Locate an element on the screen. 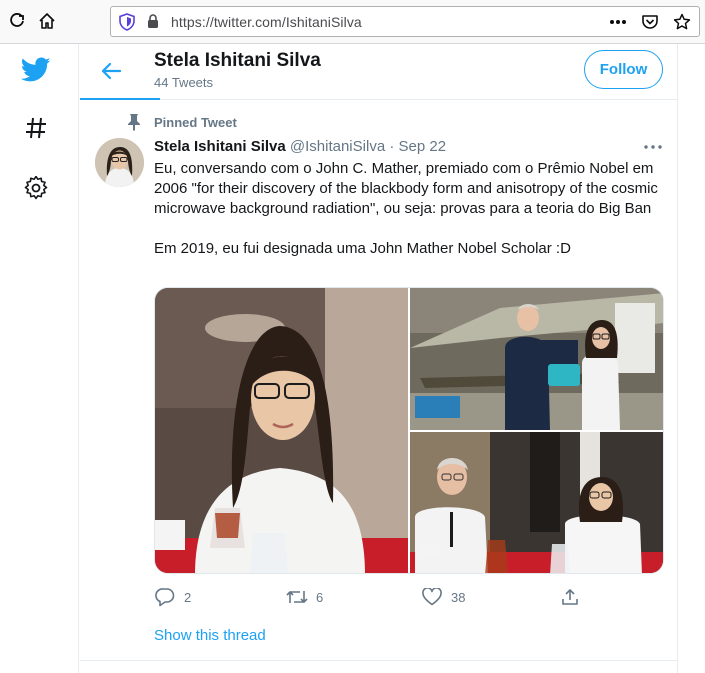 The height and width of the screenshot is (673, 705). follow-button: Follow is located at coordinates (623, 69).